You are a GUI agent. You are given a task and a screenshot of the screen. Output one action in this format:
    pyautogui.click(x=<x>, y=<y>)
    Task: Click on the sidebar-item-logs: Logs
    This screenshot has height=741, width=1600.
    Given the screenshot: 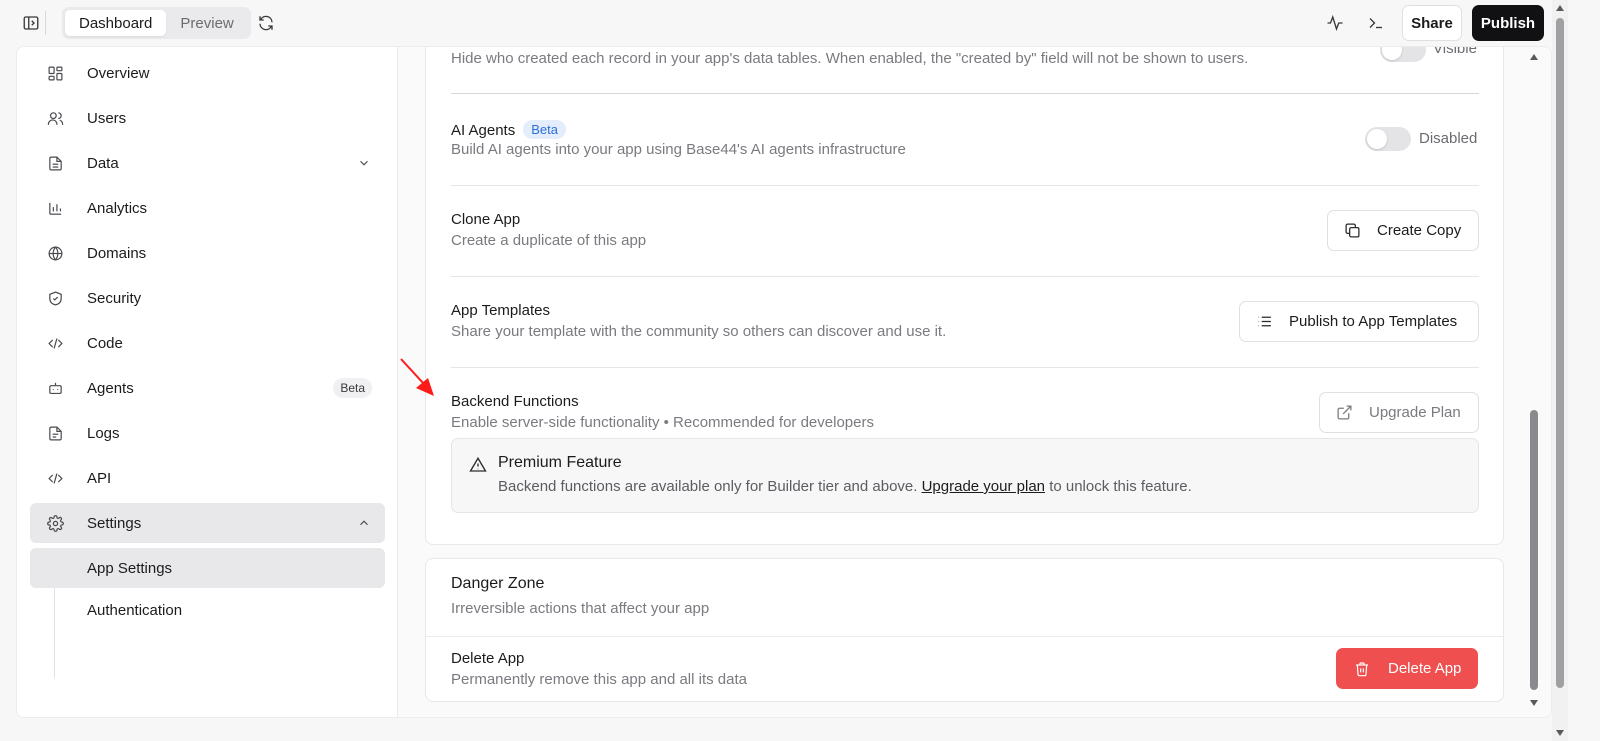 What is the action you would take?
    pyautogui.click(x=207, y=433)
    